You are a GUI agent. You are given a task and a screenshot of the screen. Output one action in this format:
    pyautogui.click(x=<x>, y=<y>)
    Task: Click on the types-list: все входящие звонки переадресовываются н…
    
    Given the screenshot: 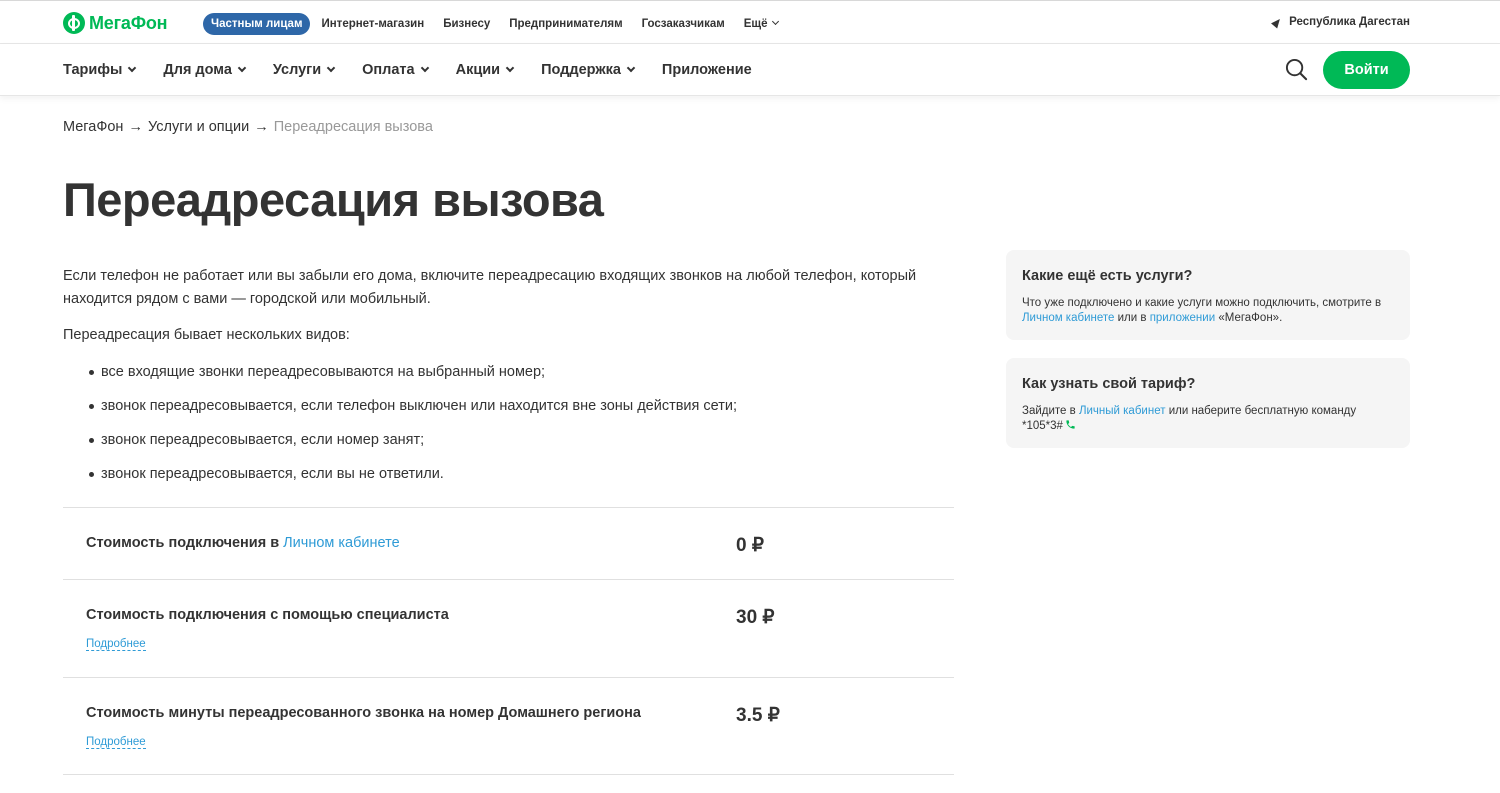 What is the action you would take?
    pyautogui.click(x=508, y=423)
    